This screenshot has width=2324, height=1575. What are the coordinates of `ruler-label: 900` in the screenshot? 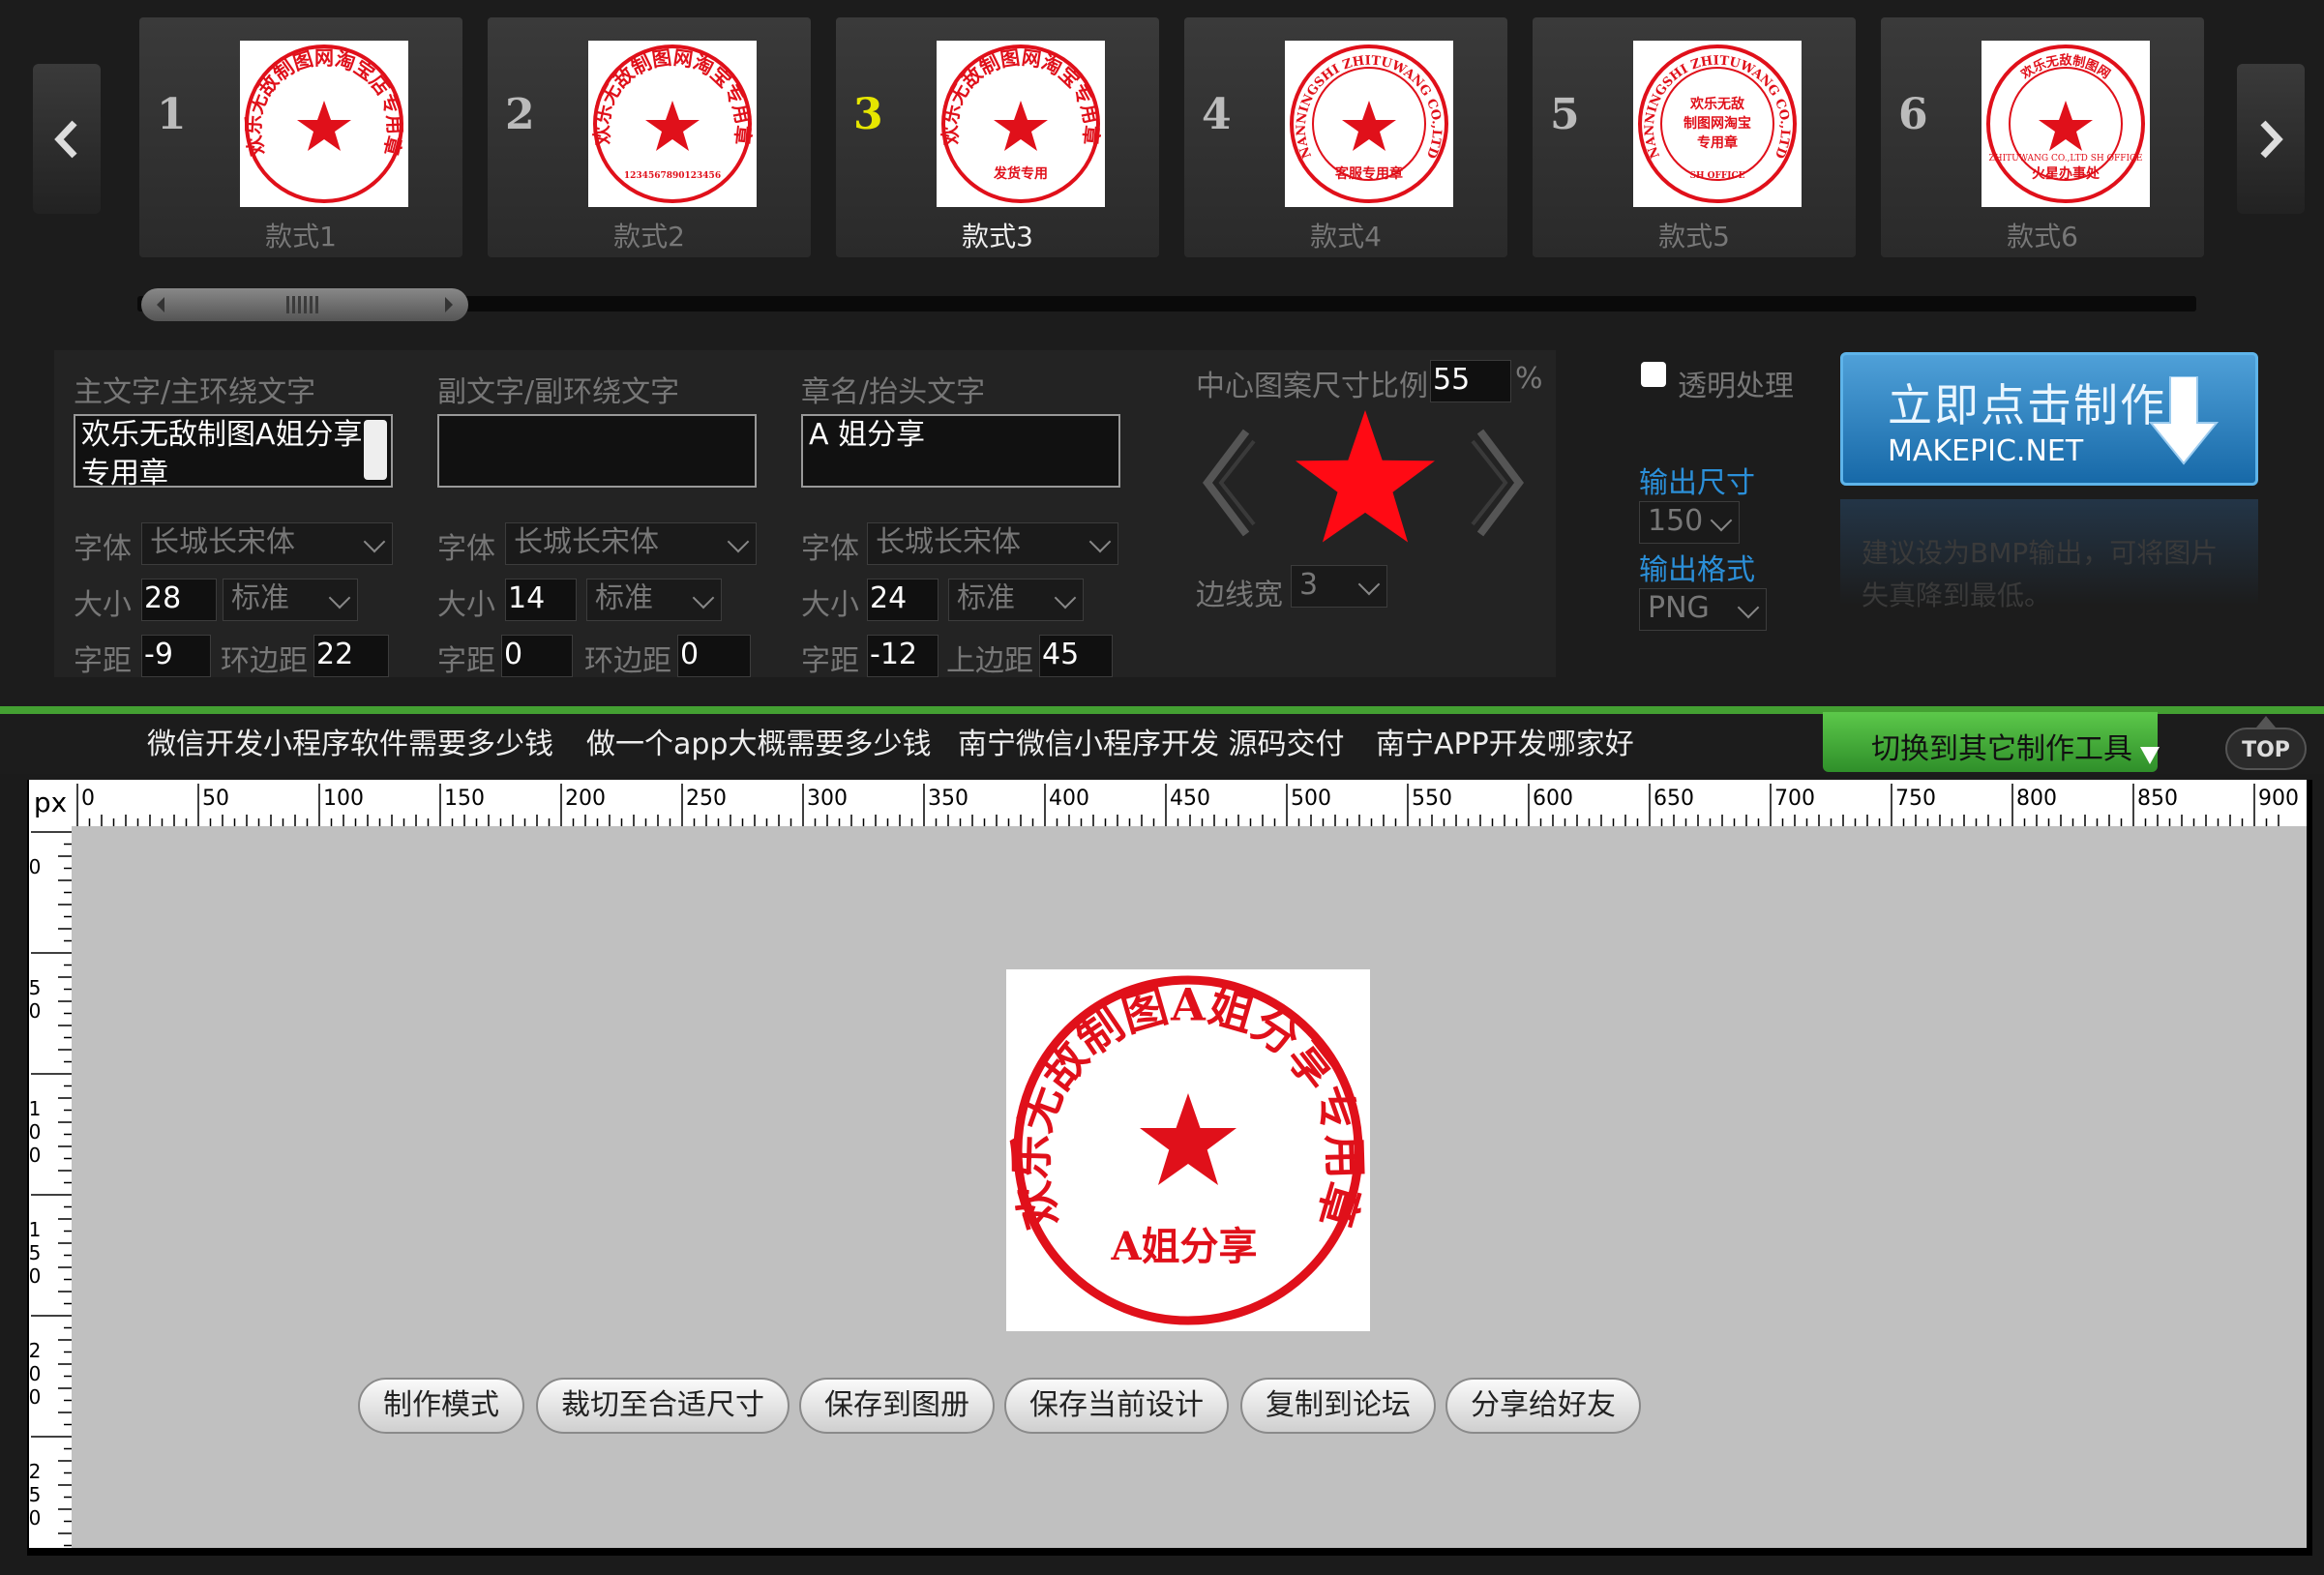 It's located at (2279, 799).